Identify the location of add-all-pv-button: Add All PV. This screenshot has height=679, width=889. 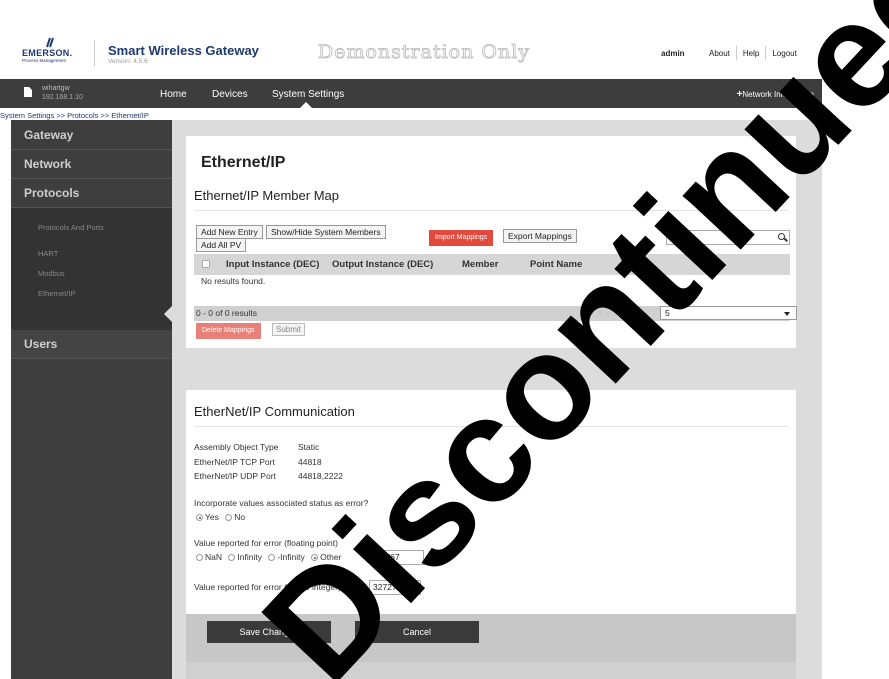
(221, 245).